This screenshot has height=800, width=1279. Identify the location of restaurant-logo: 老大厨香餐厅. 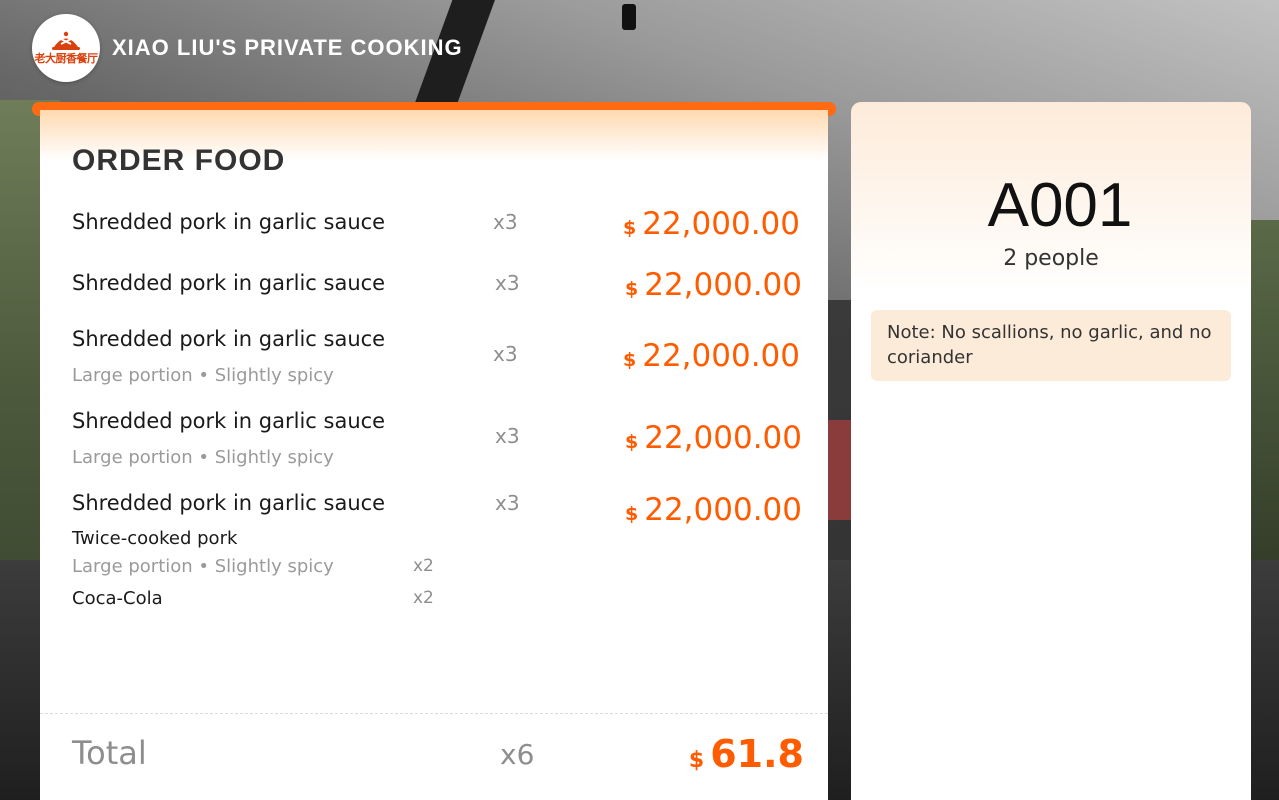
(66, 48).